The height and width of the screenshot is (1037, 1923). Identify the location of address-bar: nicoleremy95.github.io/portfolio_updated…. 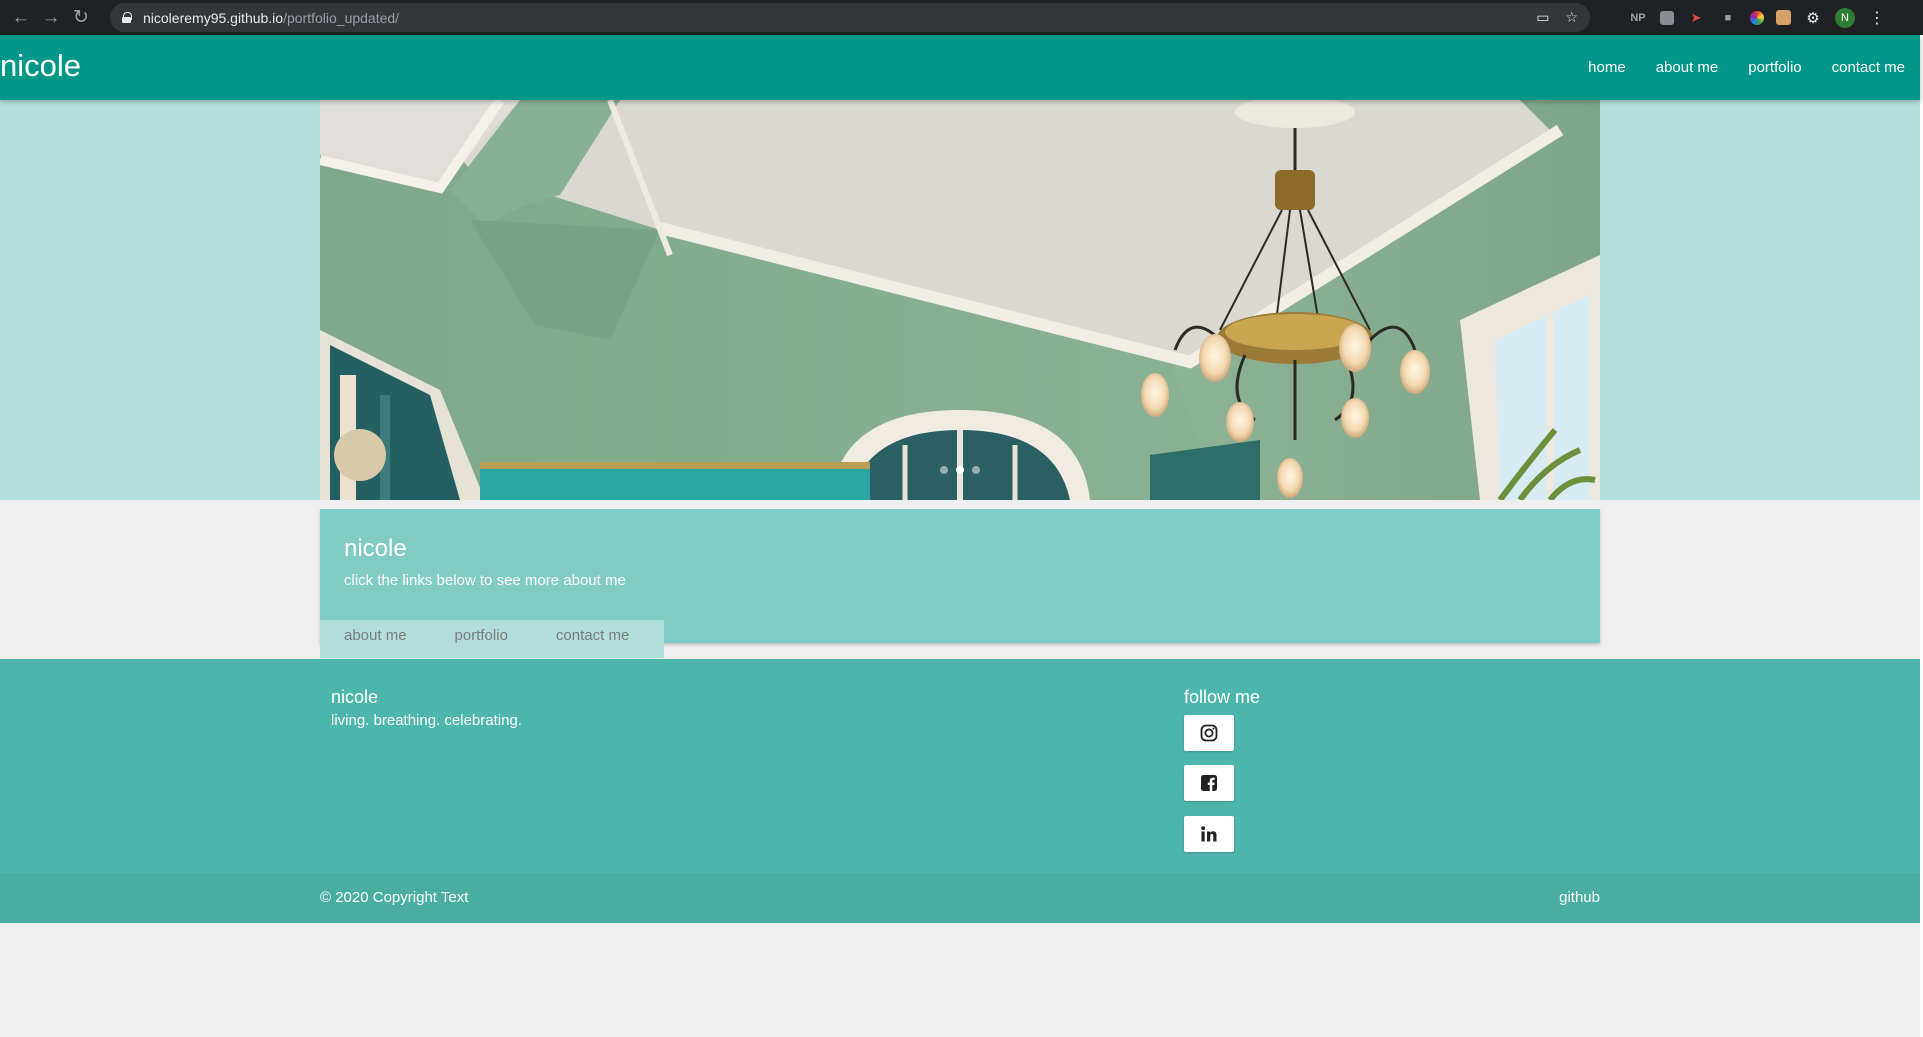
(850, 17).